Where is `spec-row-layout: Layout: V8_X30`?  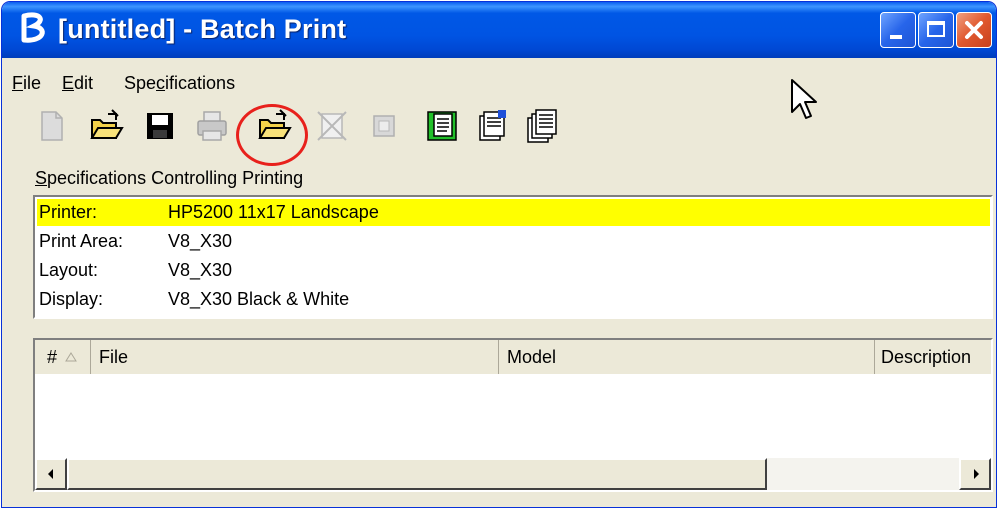 spec-row-layout: Layout: V8_X30 is located at coordinates (513, 270).